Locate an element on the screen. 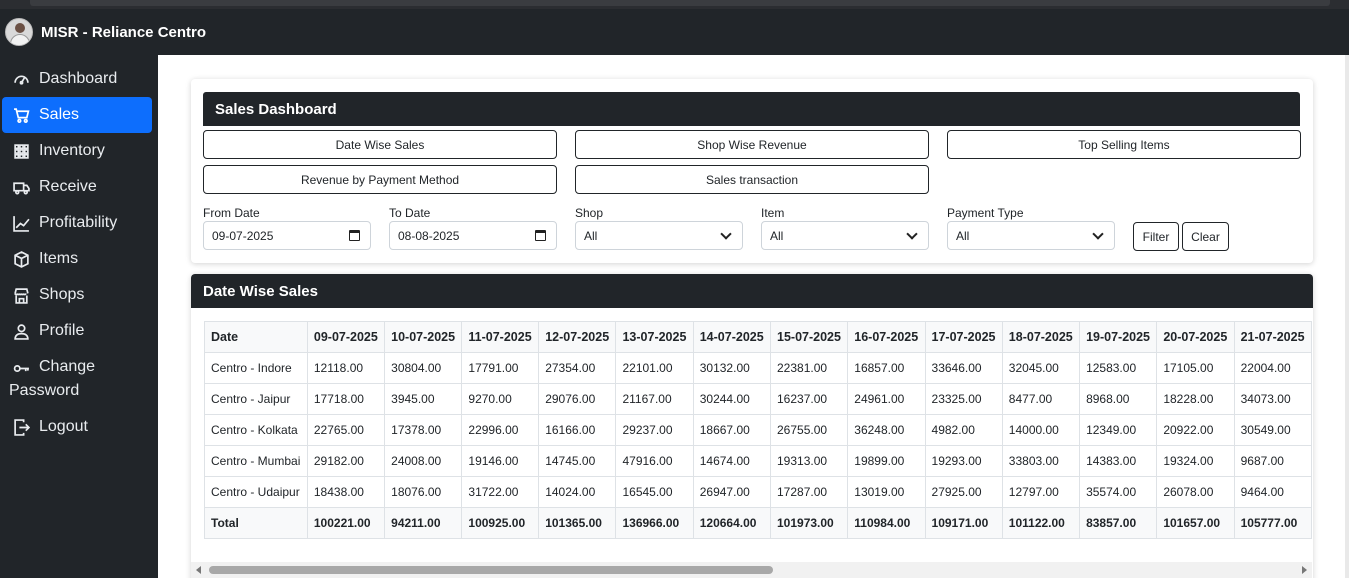 This screenshot has height=578, width=1349. sidebar-item-label: Inventory is located at coordinates (72, 150).